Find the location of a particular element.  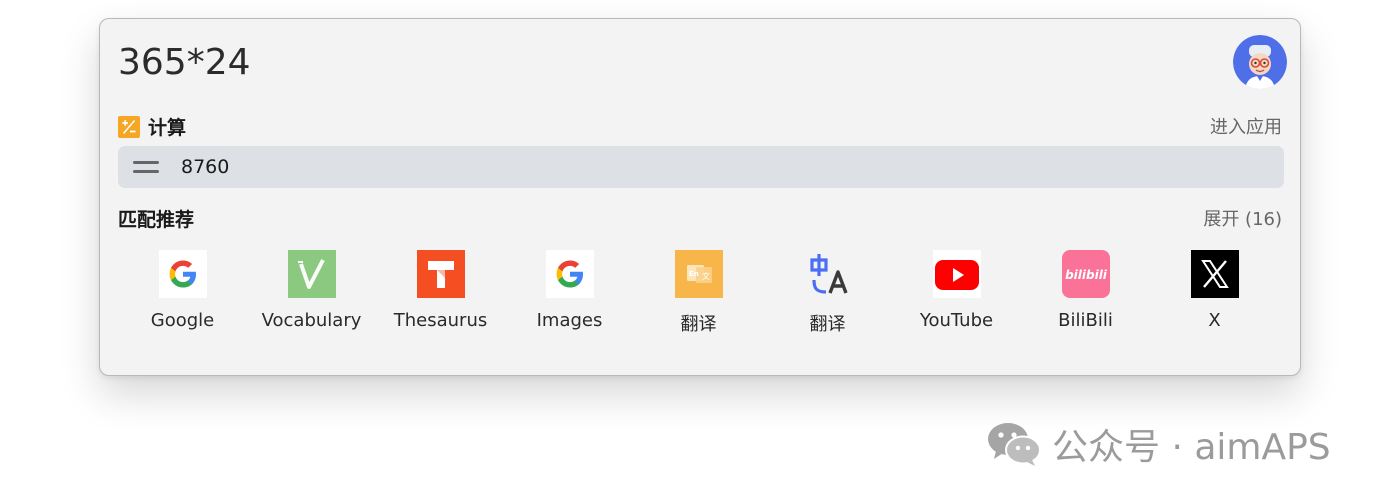

open-app-link: 进入应用 is located at coordinates (1246, 126).